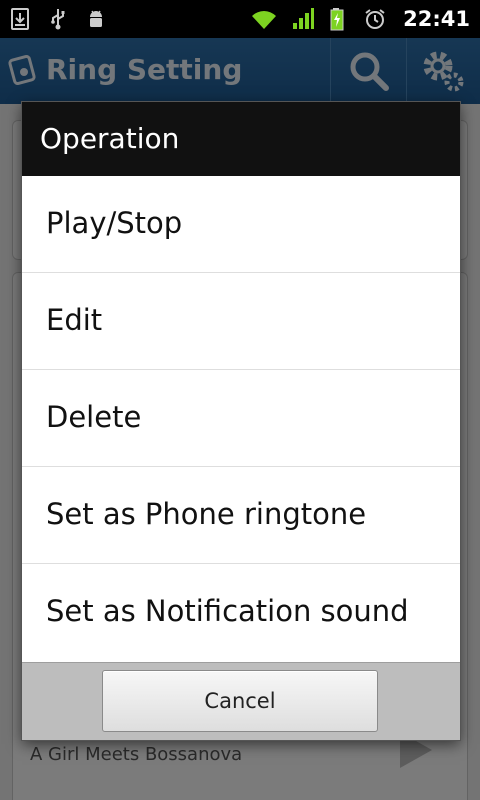 Image resolution: width=480 pixels, height=800 pixels. I want to click on android-debug-icon, so click(96, 18).